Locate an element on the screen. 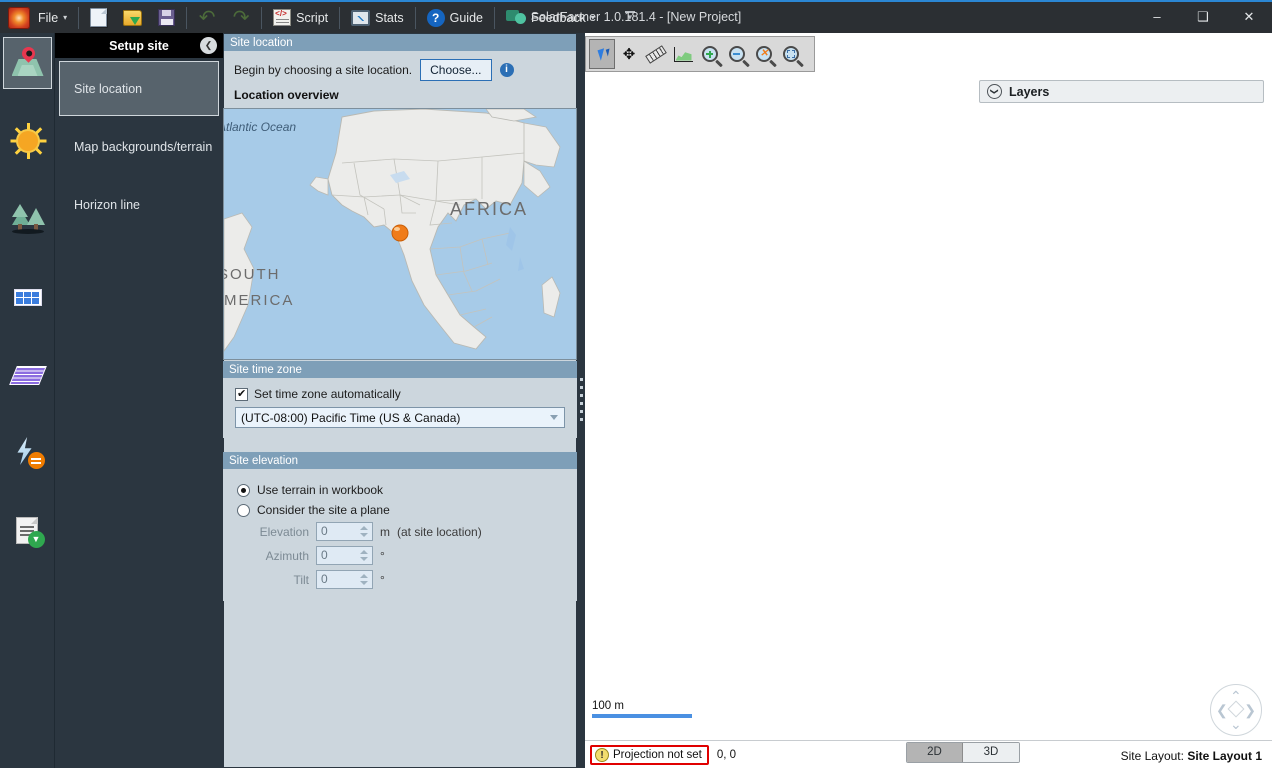 The height and width of the screenshot is (768, 1272). tilt-unit: ° is located at coordinates (382, 579).